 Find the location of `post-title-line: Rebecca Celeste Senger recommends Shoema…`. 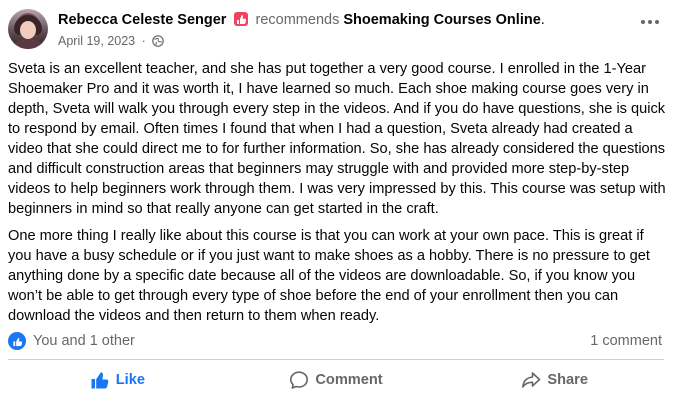

post-title-line: Rebecca Celeste Senger recommends Shoema… is located at coordinates (301, 20).